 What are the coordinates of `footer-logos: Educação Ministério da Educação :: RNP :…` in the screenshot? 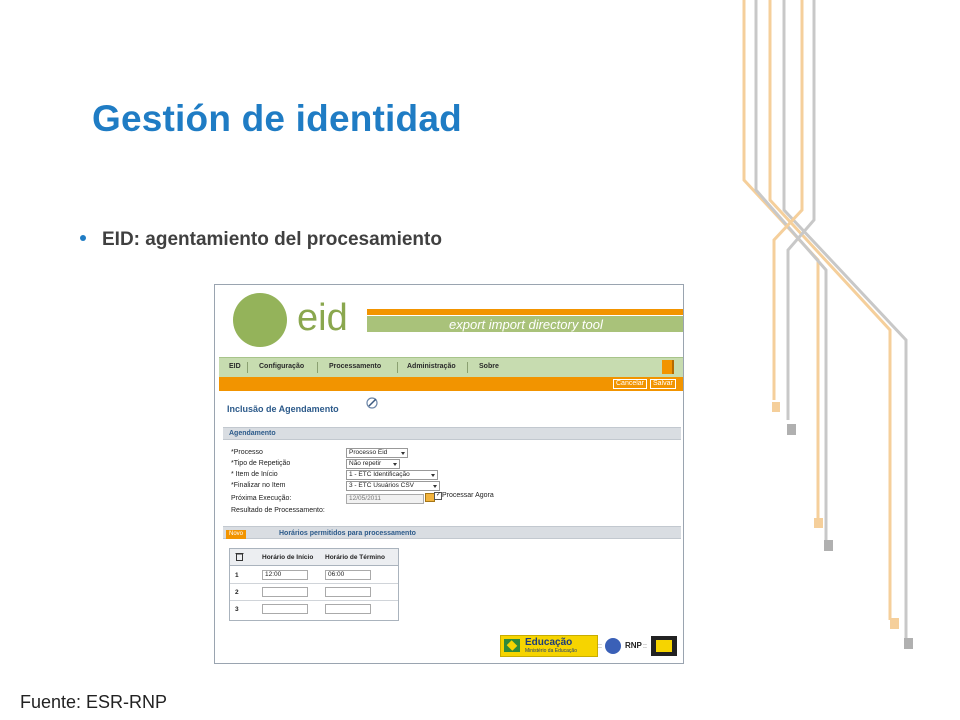 It's located at (591, 646).